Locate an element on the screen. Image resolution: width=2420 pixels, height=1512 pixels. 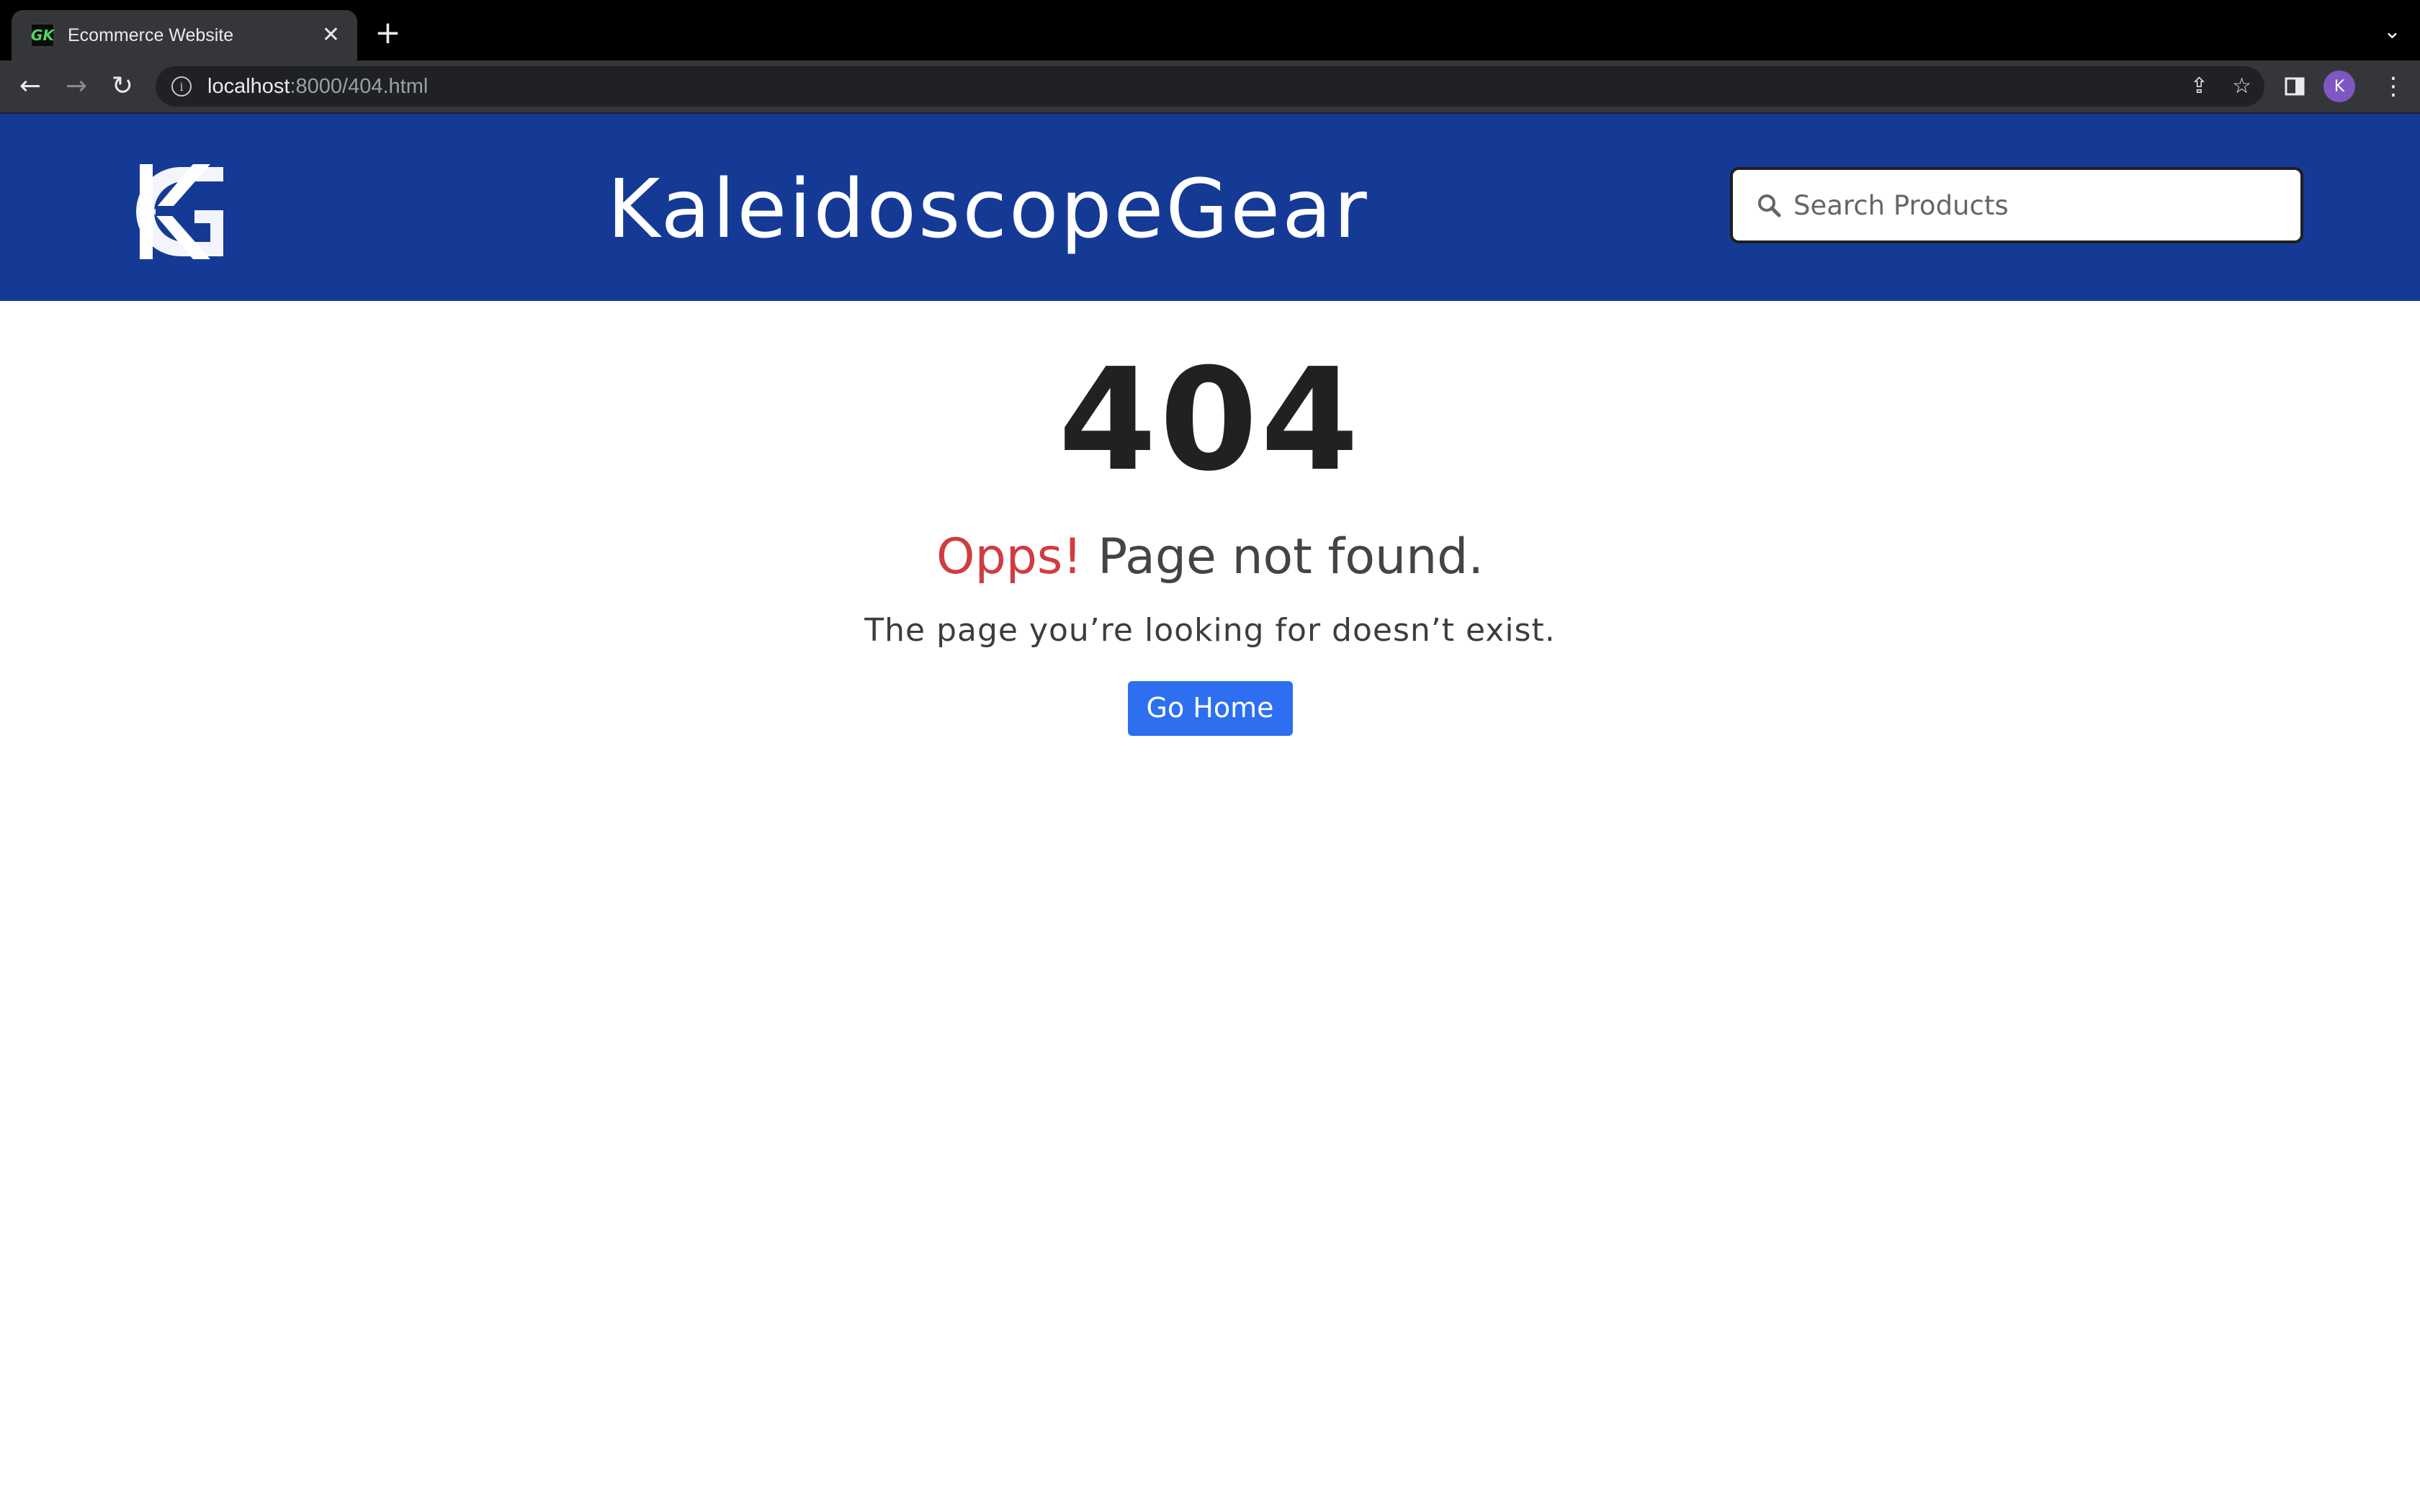
profile-avatar: K is located at coordinates (2339, 86).